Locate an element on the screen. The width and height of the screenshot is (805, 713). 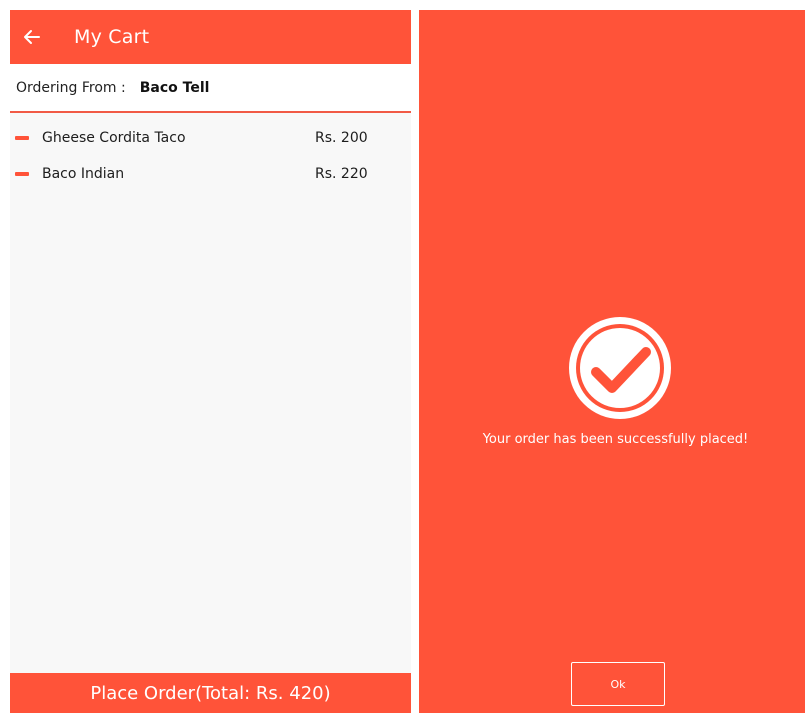
back-arrow-icon is located at coordinates (32, 37).